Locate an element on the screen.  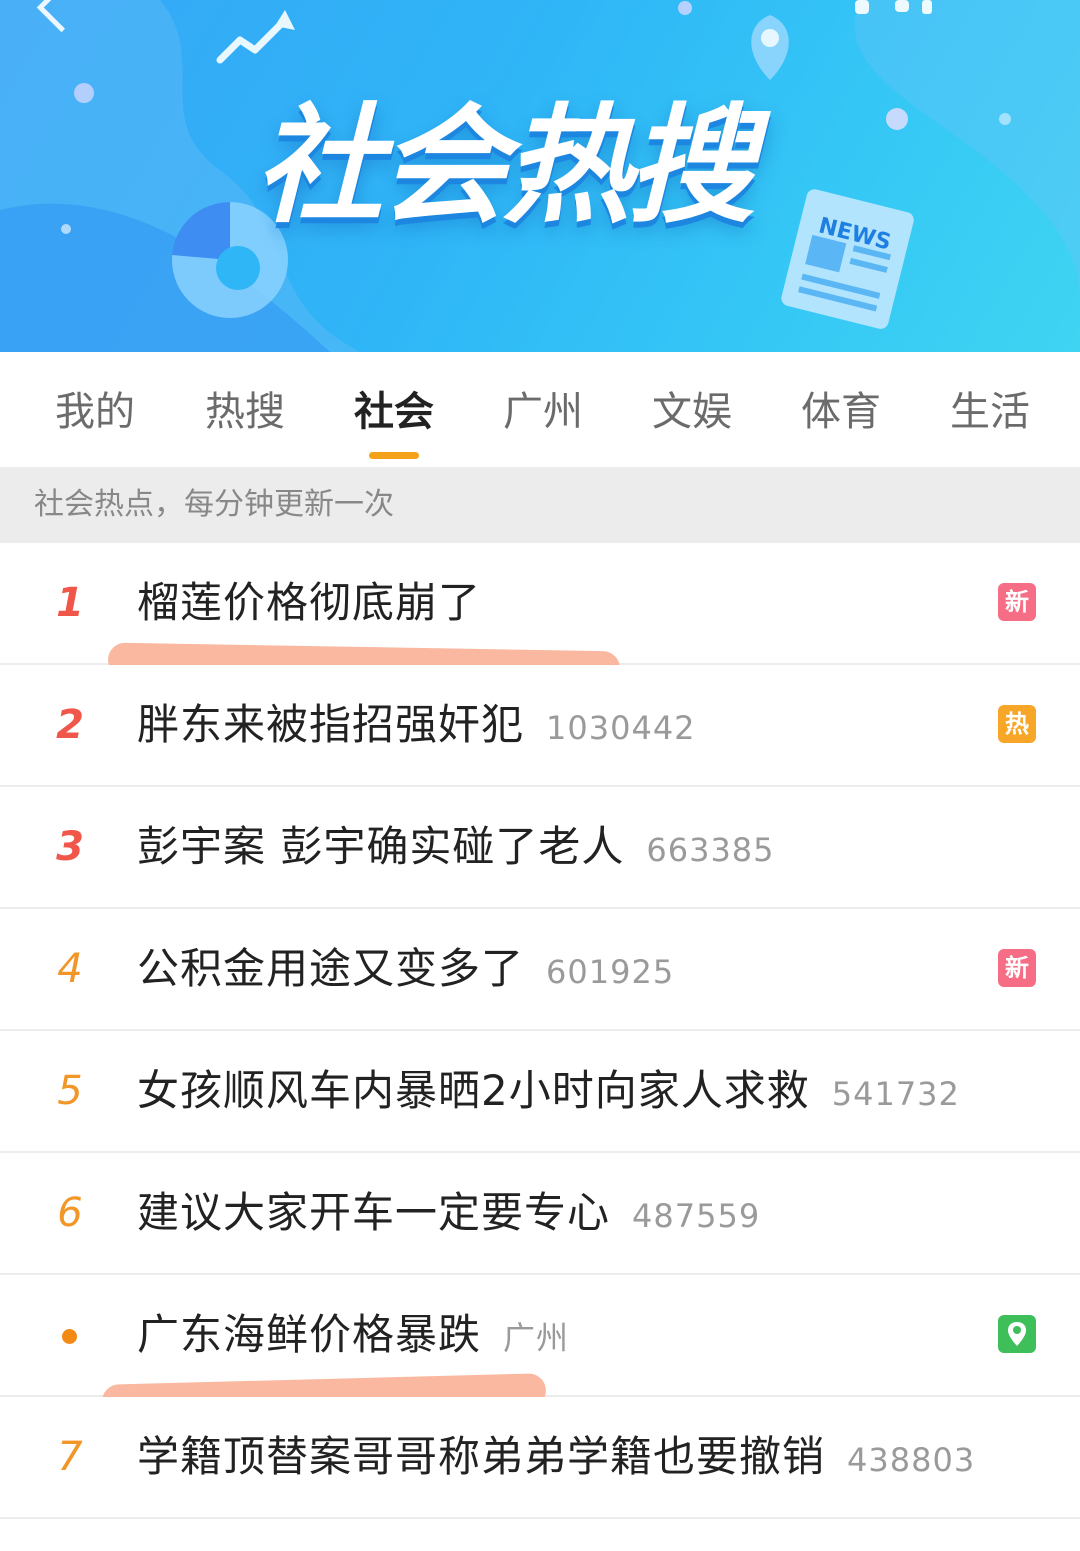
tab-hot-search: 热搜 is located at coordinates (245, 412).